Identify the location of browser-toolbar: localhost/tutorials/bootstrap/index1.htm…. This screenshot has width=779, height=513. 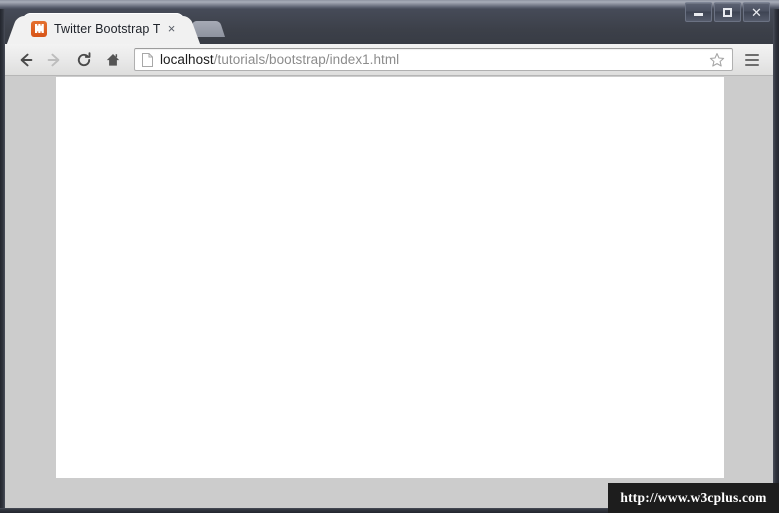
(389, 60).